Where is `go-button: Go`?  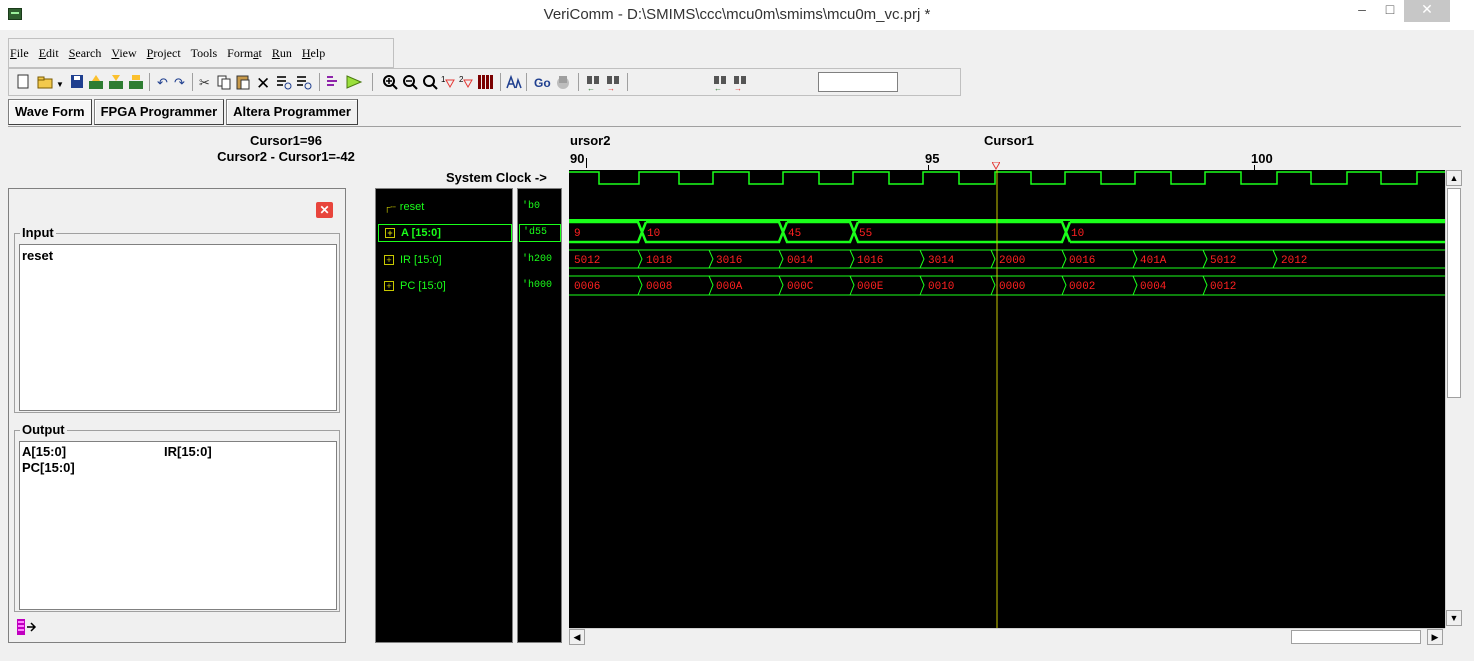 go-button: Go is located at coordinates (542, 83).